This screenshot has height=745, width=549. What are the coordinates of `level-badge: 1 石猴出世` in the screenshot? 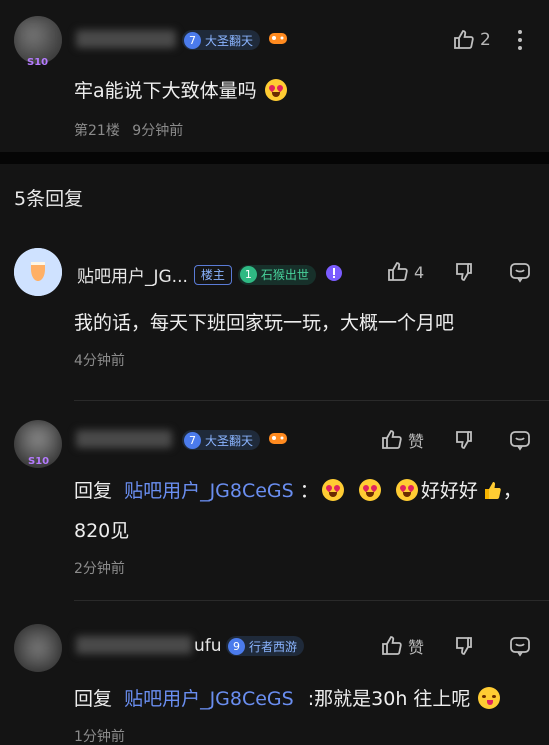 It's located at (276, 274).